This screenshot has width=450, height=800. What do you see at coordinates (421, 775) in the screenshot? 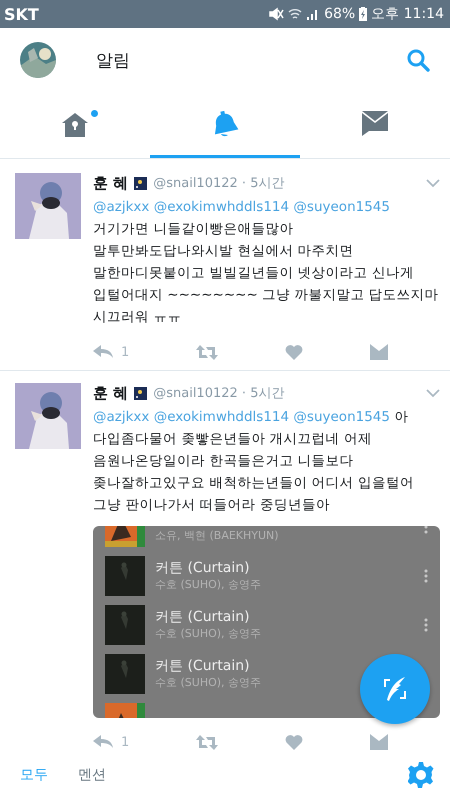
I see `settings-icon` at bounding box center [421, 775].